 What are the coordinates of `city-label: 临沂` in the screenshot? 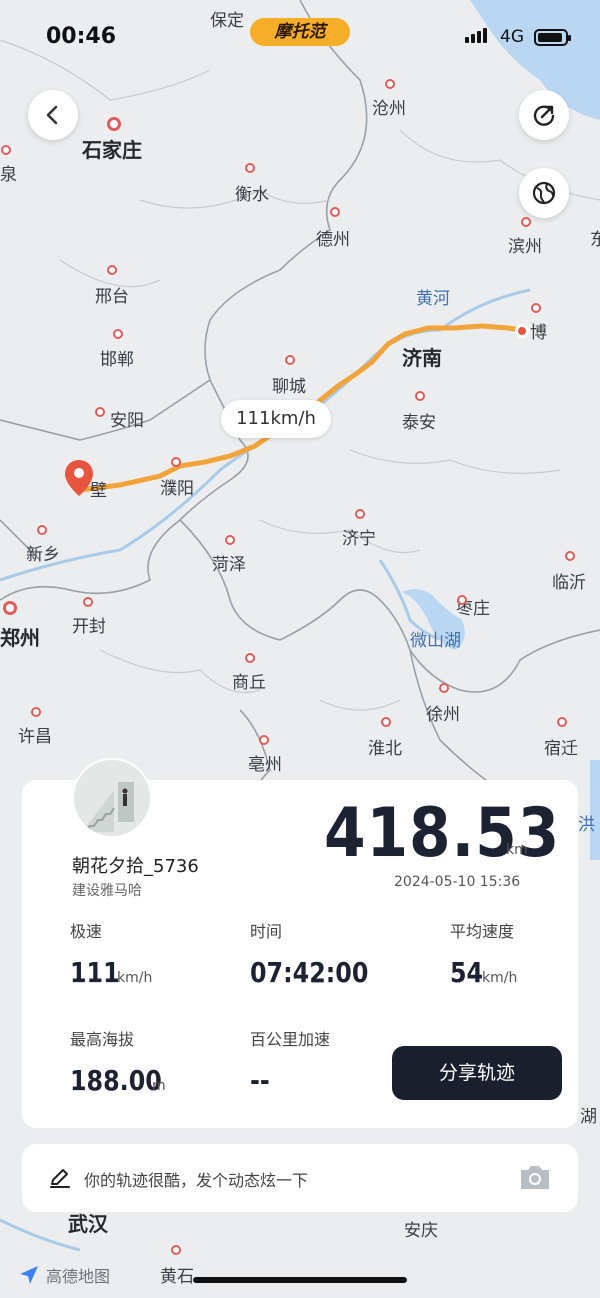 It's located at (569, 583).